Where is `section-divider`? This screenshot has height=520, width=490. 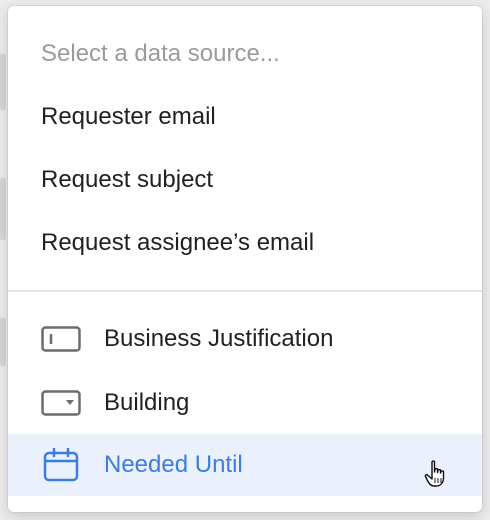
section-divider is located at coordinates (245, 291).